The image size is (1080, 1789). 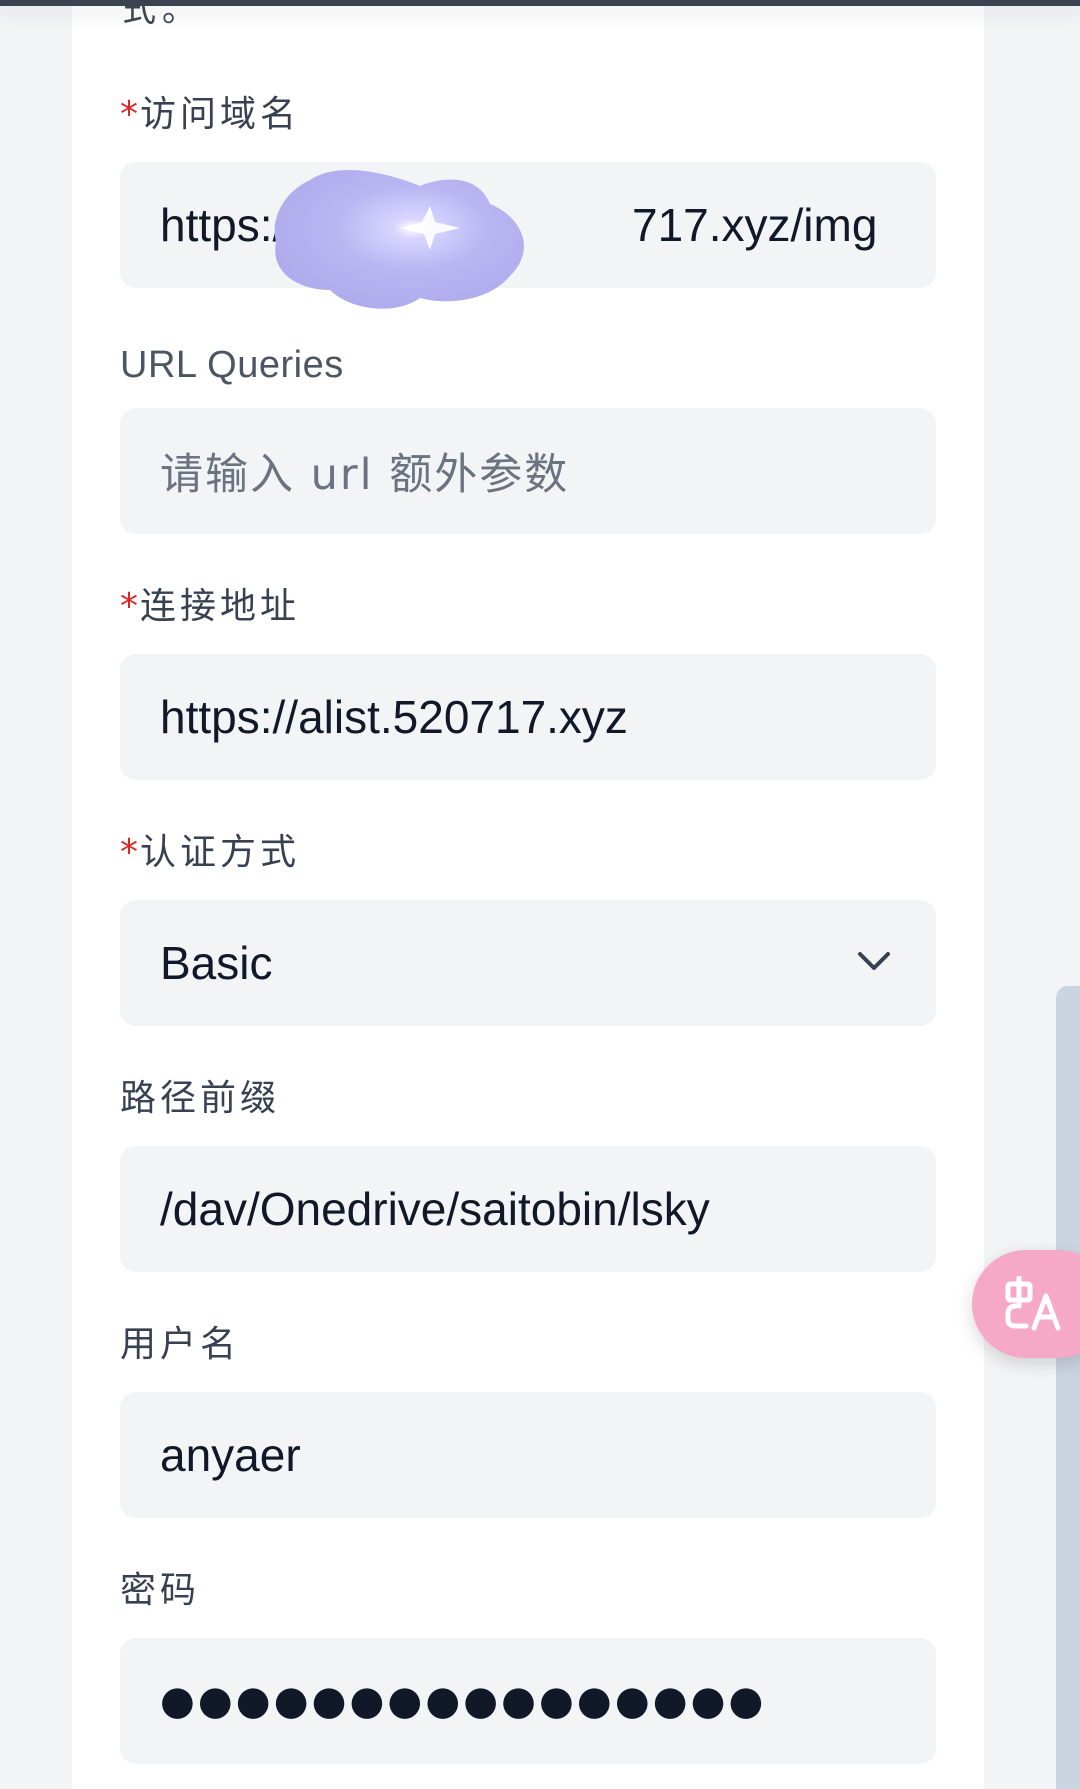 I want to click on url-queries-input: 请输入 url 额外参数, so click(x=528, y=471).